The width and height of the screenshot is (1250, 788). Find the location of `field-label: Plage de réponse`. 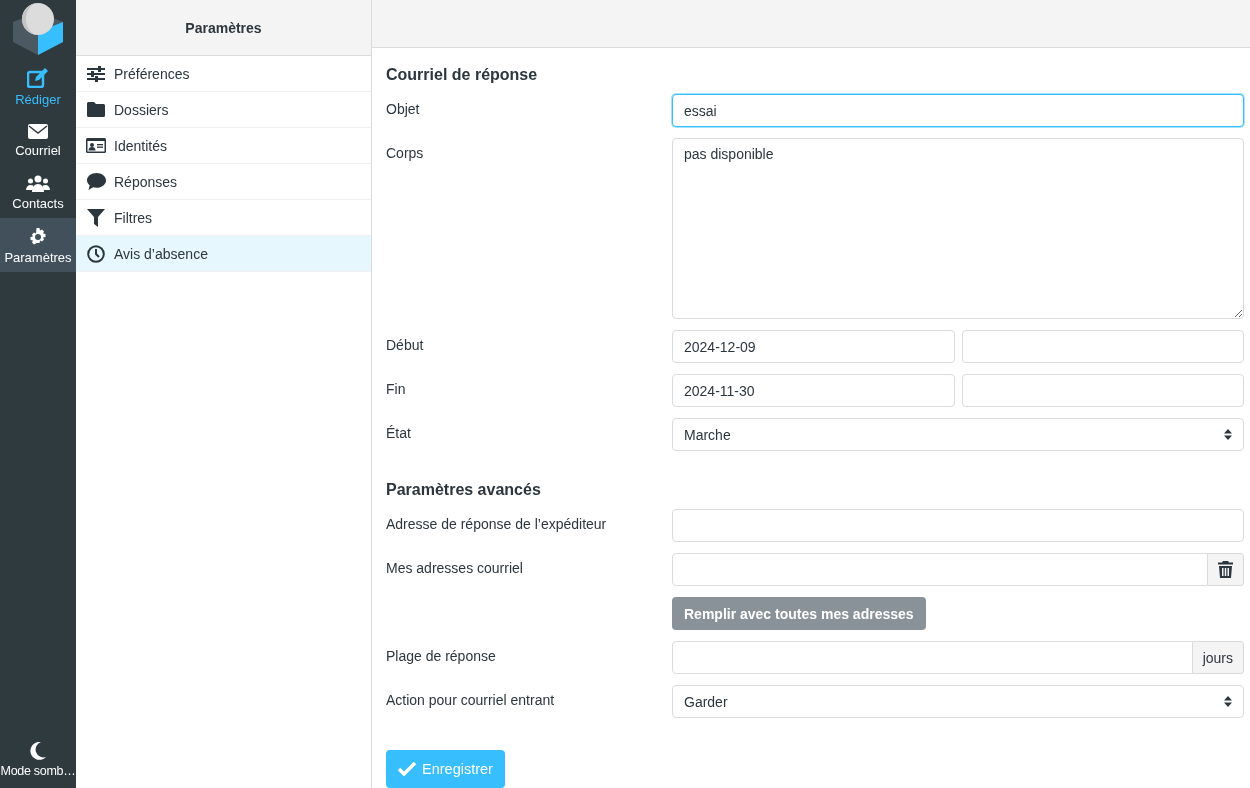

field-label: Plage de réponse is located at coordinates (441, 656).